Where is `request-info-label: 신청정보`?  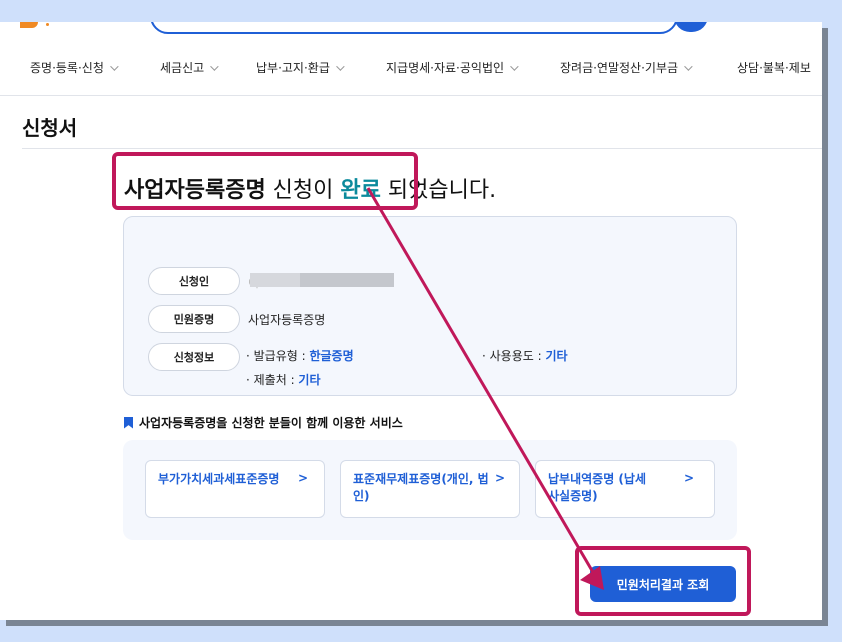 request-info-label: 신청정보 is located at coordinates (194, 357).